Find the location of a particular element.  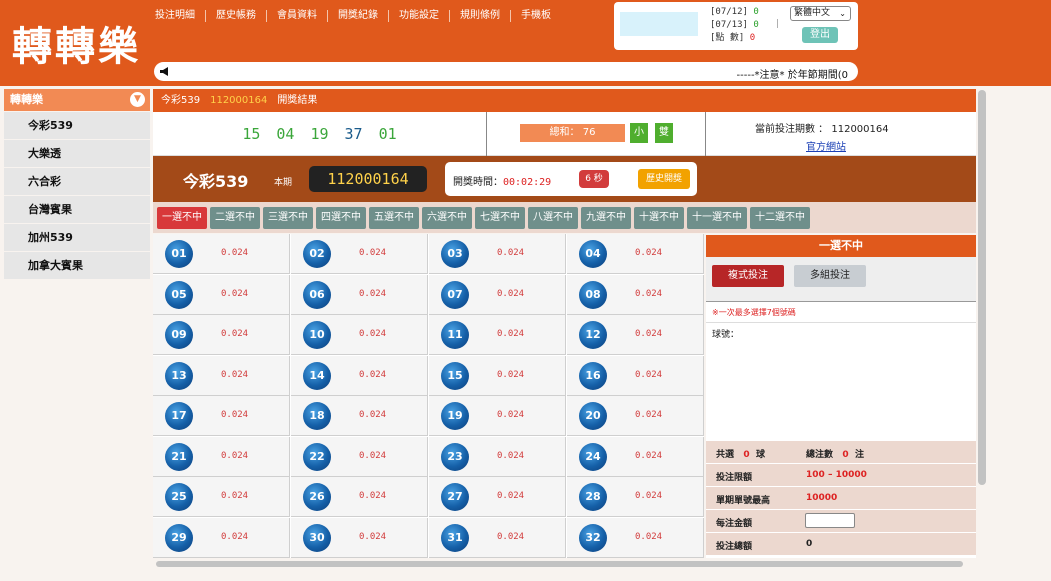

number-cell: 32 0.024 is located at coordinates (635, 537).